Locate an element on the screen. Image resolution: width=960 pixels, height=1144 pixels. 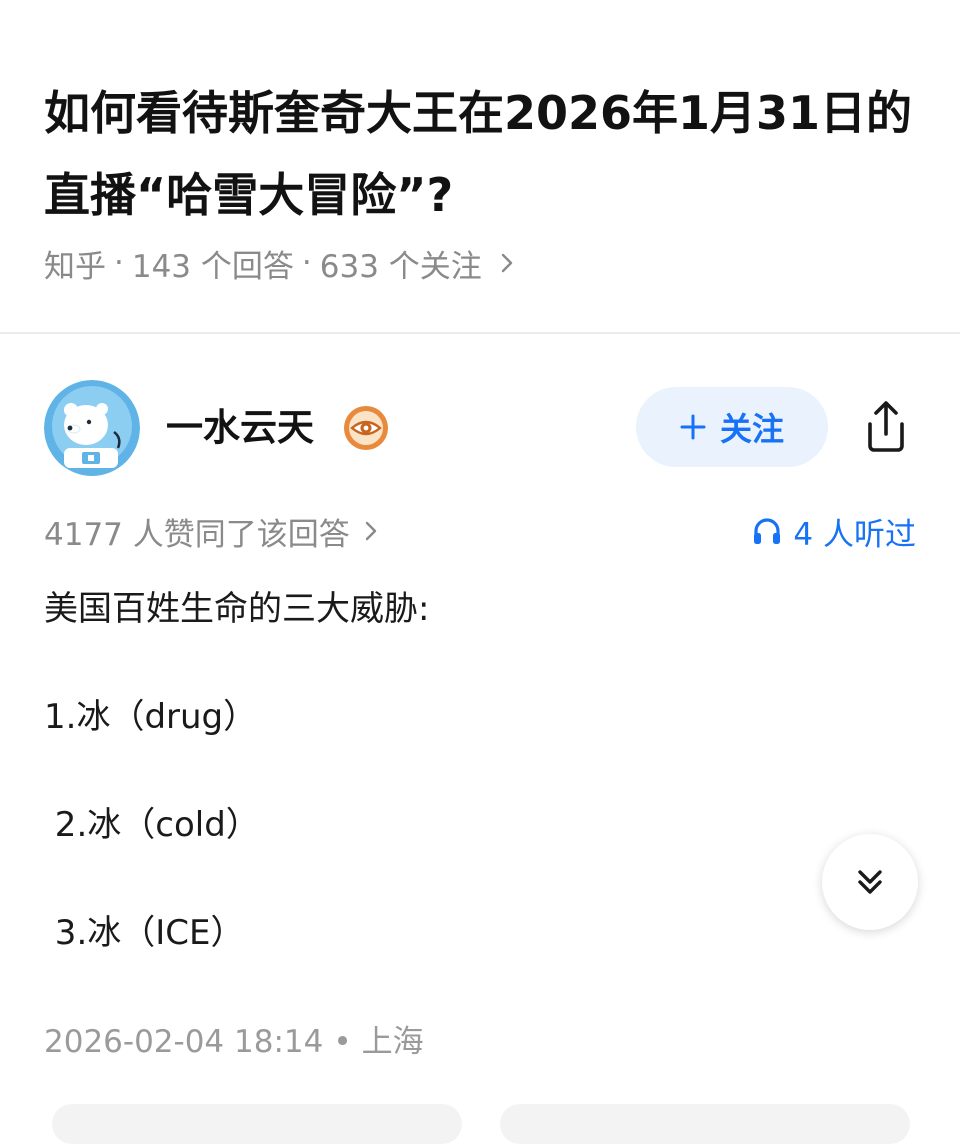
answer-location: 上海 is located at coordinates (392, 1042).